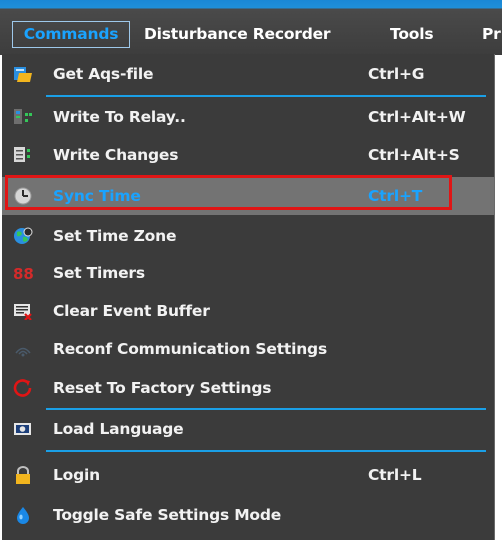 This screenshot has height=540, width=502. Describe the element at coordinates (23, 349) in the screenshot. I see `wireless-icon` at that location.